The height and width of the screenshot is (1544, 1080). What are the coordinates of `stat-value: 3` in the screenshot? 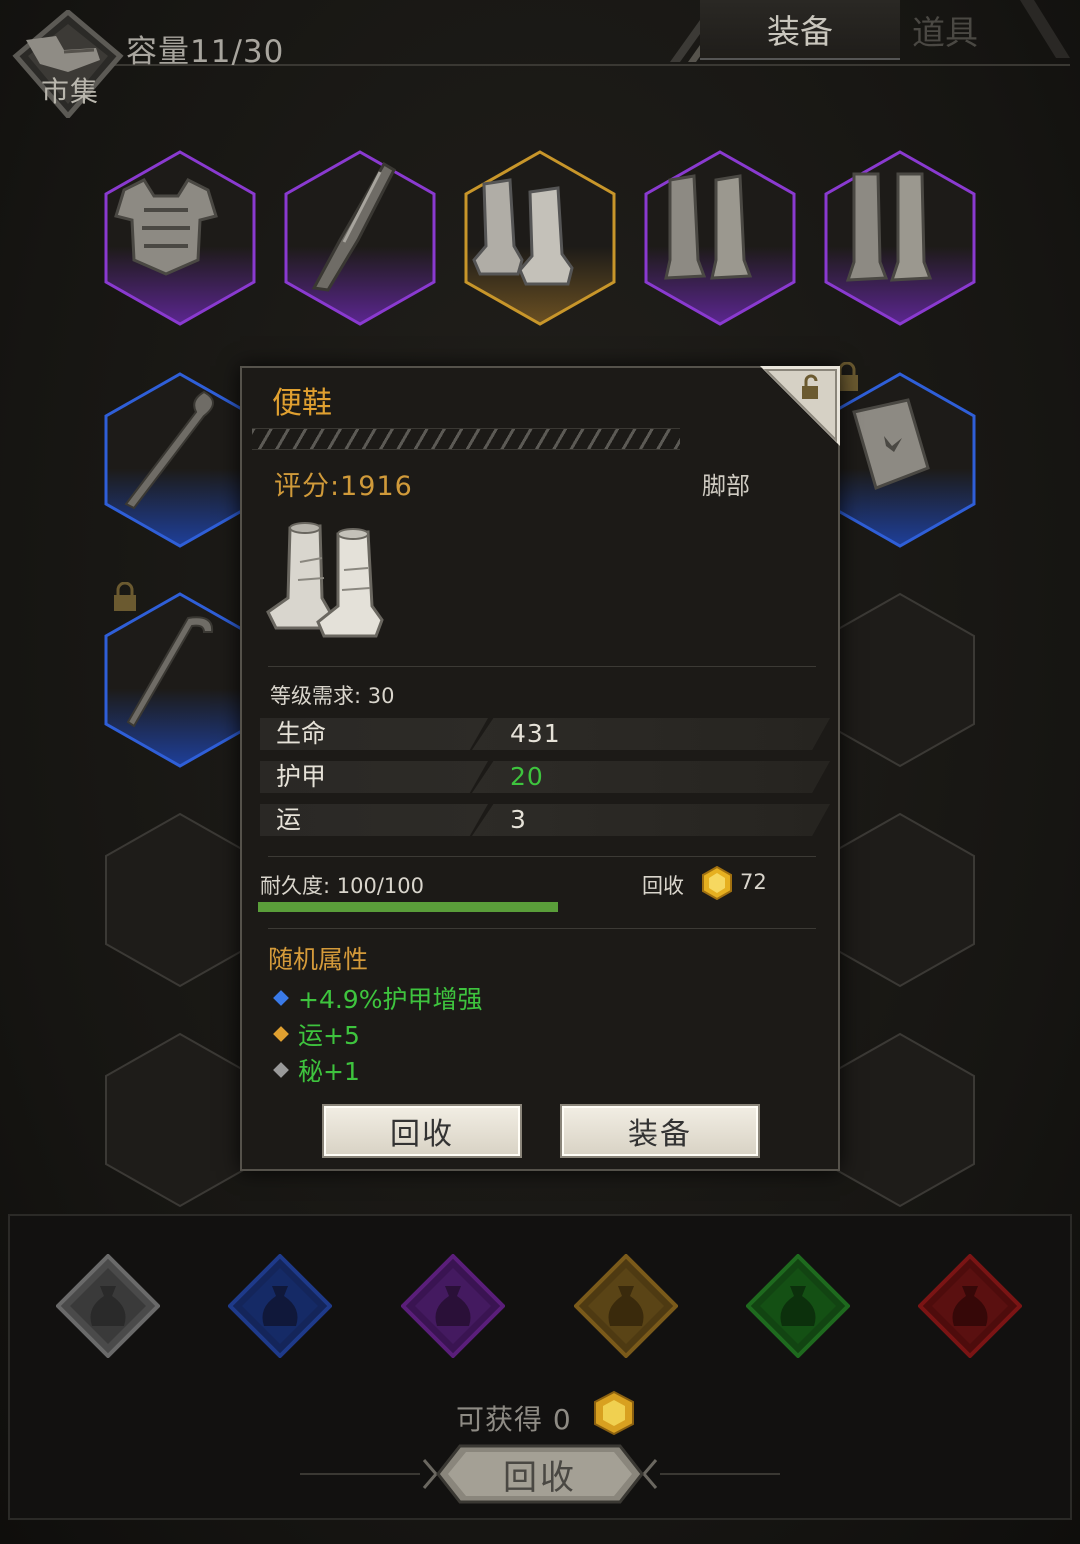 It's located at (518, 819).